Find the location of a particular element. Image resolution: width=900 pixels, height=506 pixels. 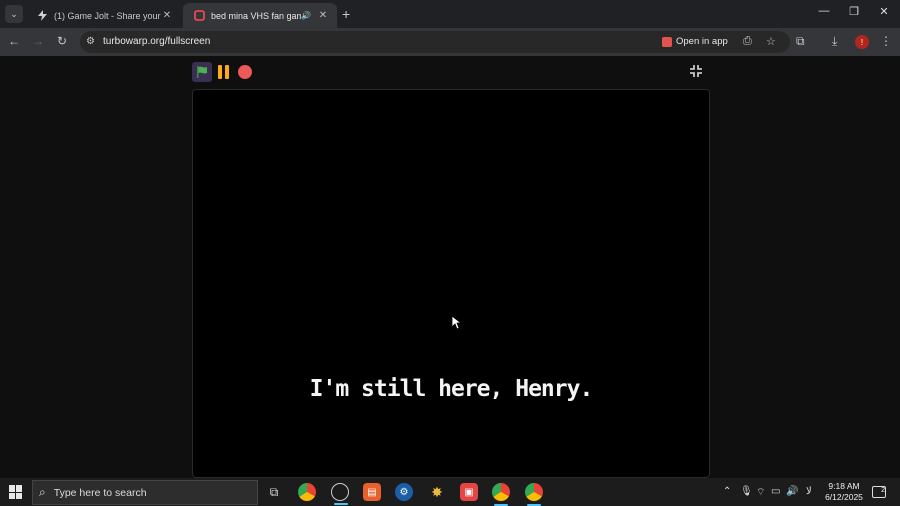

tab-search-button: ⌄ is located at coordinates (14, 14).